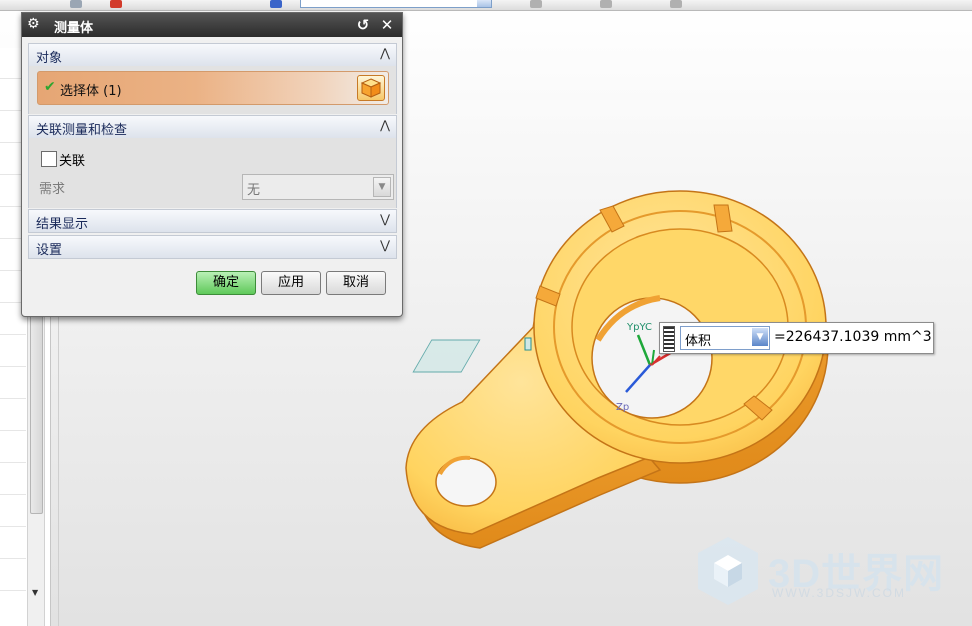 The width and height of the screenshot is (972, 626). Describe the element at coordinates (72, 161) in the screenshot. I see `associative-label: 关联` at that location.